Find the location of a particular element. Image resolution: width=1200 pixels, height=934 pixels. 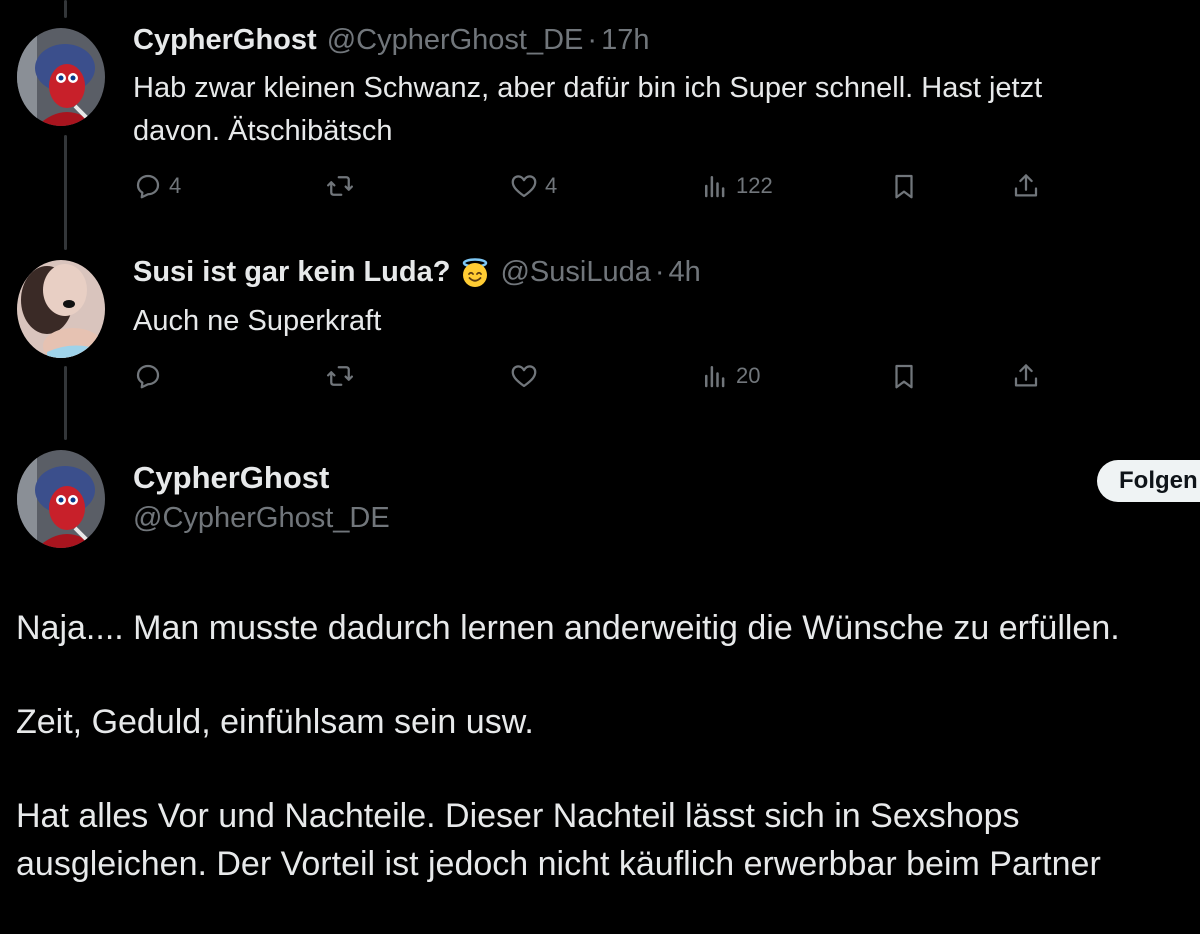

action-bar: 20 is located at coordinates (593, 376).